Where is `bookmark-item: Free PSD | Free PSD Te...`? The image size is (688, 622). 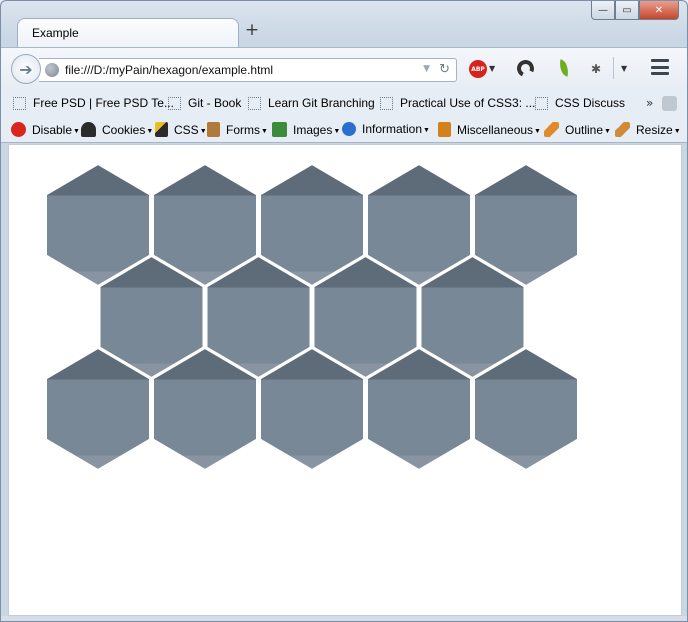
bookmark-item: Free PSD | Free PSD Te... is located at coordinates (93, 103).